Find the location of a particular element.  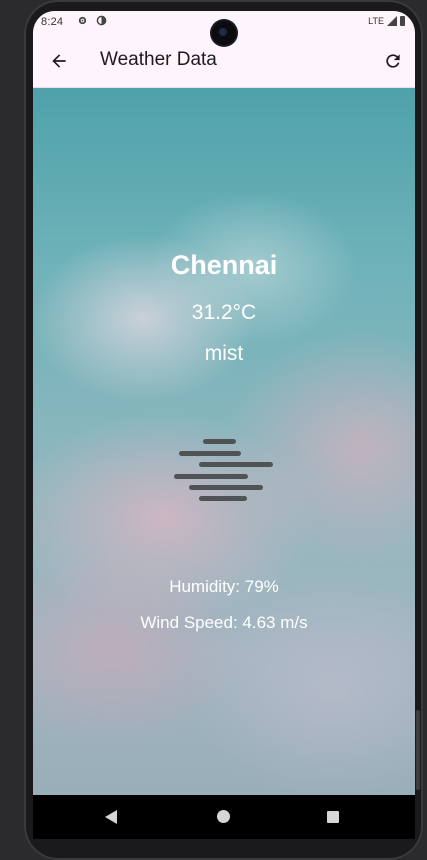

wind-speed-text: Wind Speed: 4.63 m/s is located at coordinates (224, 622).